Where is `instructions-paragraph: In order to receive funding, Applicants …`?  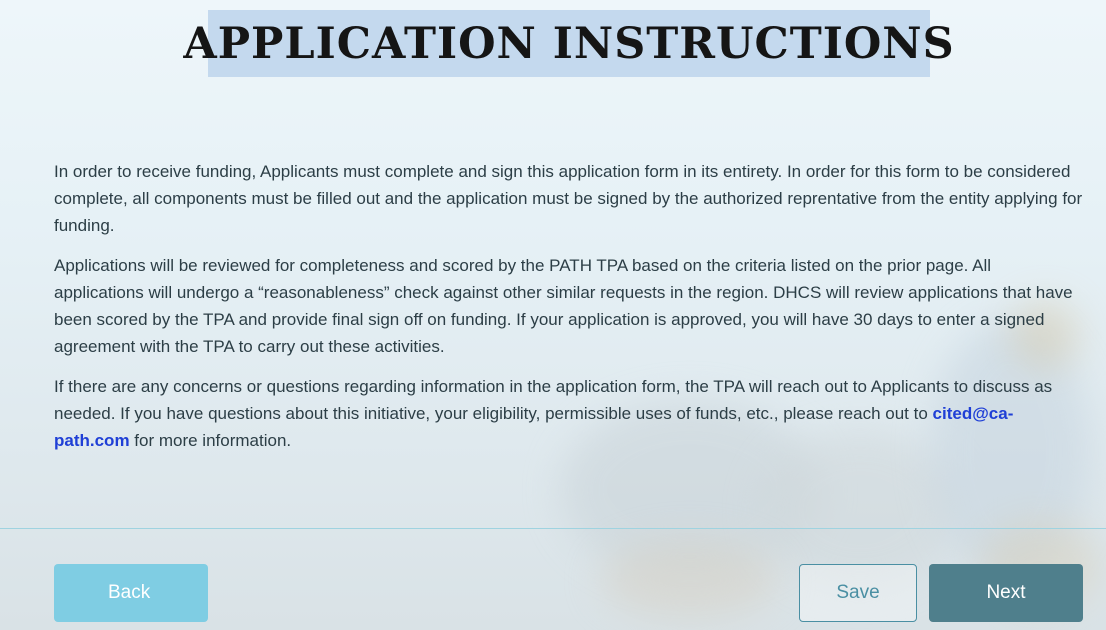 instructions-paragraph: In order to receive funding, Applicants … is located at coordinates (568, 198).